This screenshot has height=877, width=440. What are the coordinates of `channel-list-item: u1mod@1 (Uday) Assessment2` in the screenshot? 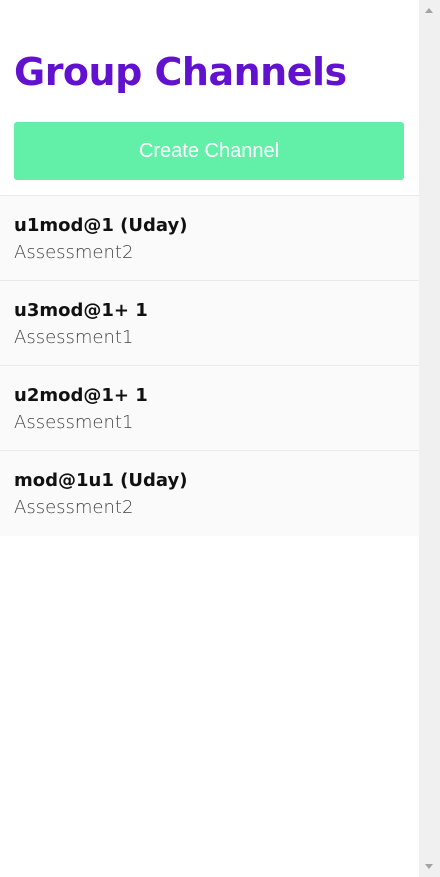 It's located at (209, 238).